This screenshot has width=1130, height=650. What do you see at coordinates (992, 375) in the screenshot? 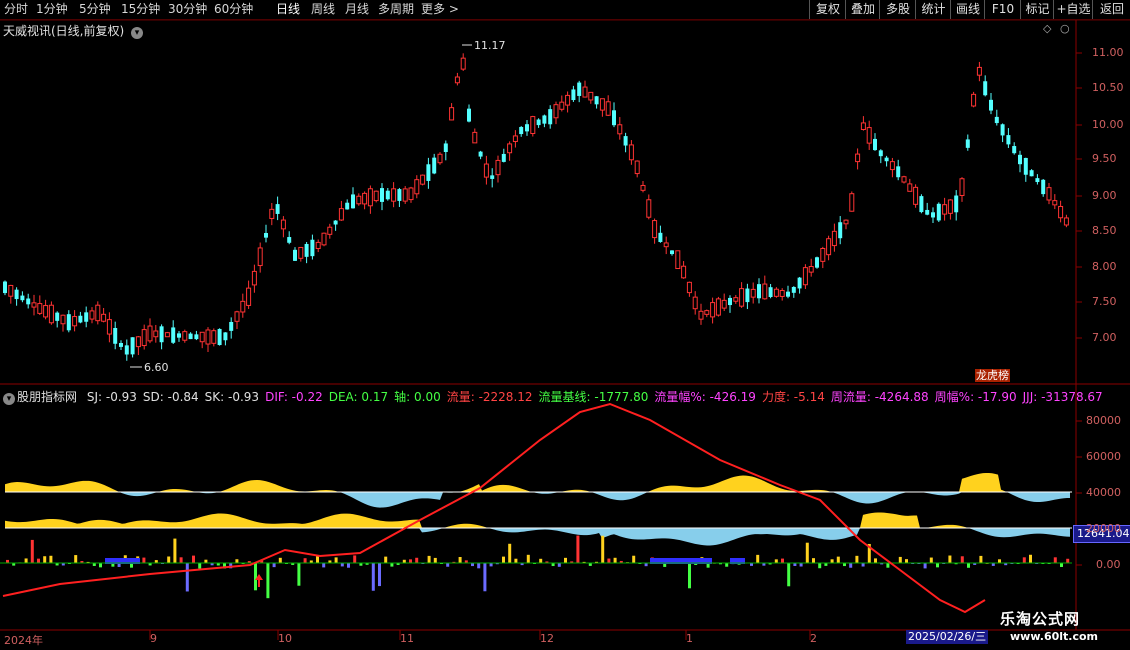
I see `dragon-tiger-tag: 龙虎榜` at bounding box center [992, 375].